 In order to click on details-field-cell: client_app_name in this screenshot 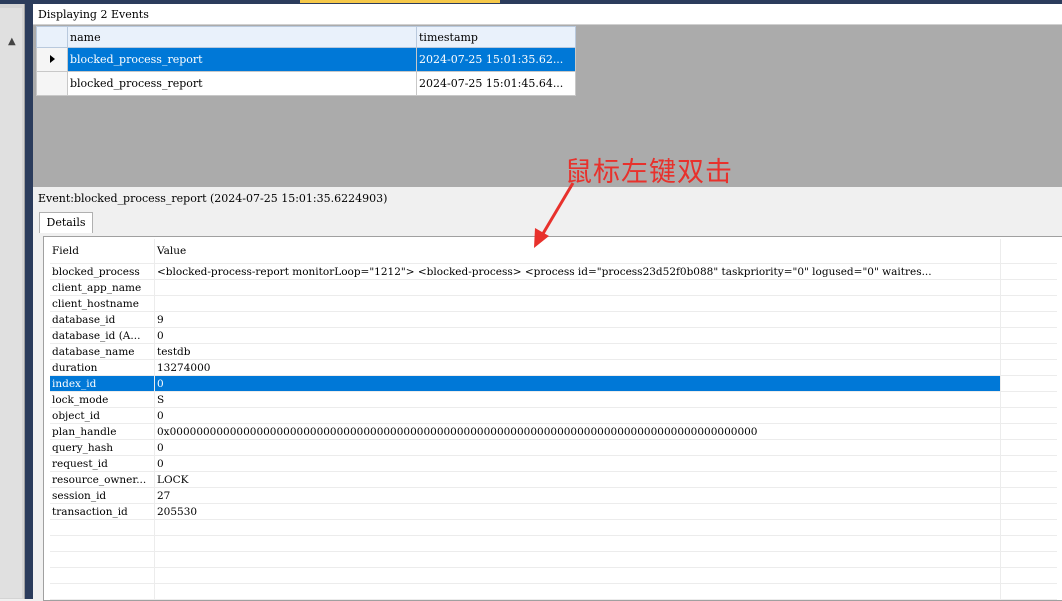, I will do `click(102, 287)`.